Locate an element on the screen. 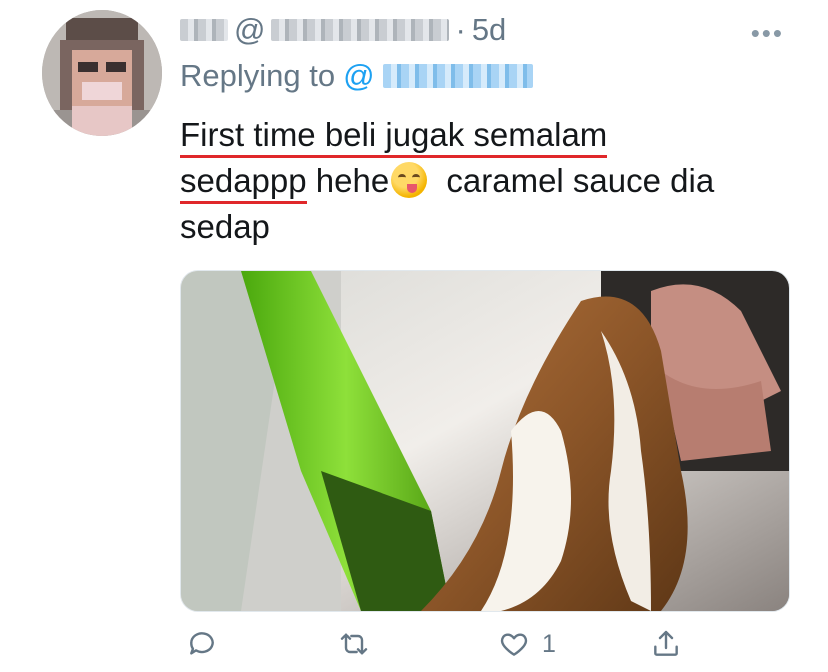 Image resolution: width=828 pixels, height=672 pixels. reply-button is located at coordinates (208, 644).